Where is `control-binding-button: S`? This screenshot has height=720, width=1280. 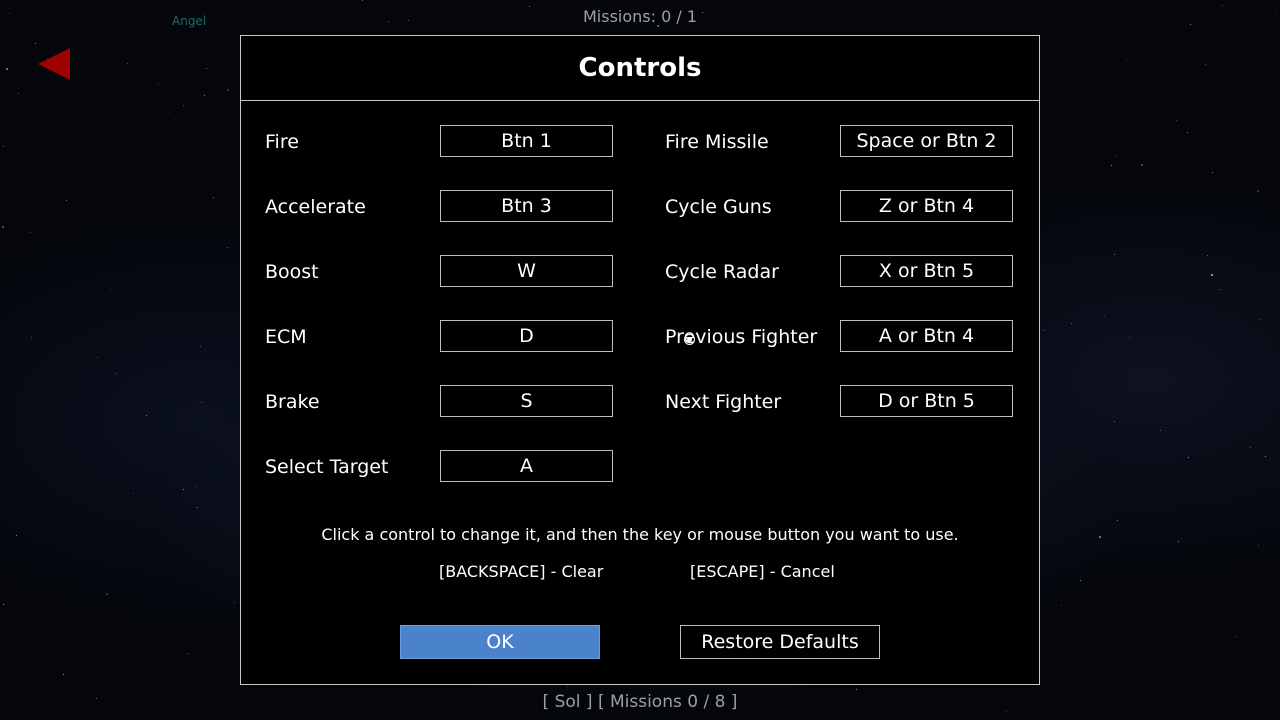
control-binding-button: S is located at coordinates (526, 401).